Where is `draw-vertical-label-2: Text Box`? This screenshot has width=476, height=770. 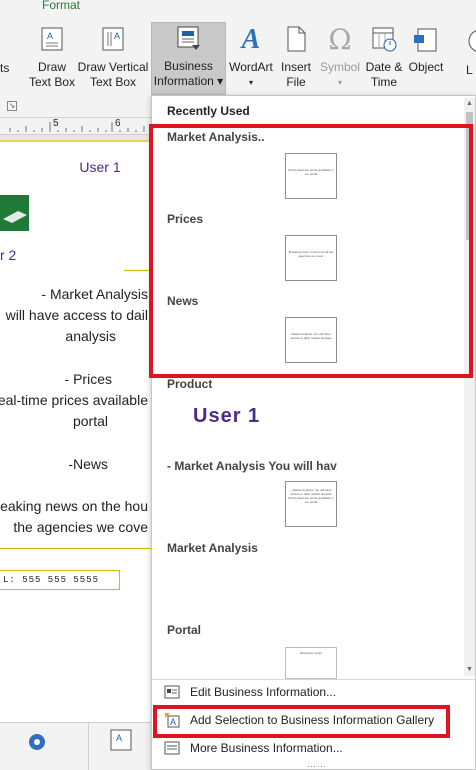
draw-vertical-label-2: Text Box is located at coordinates (113, 82).